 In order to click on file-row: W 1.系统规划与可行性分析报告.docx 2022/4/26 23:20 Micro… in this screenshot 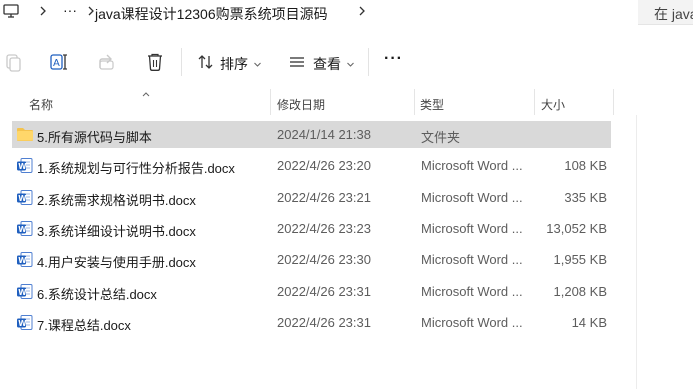, I will do `click(311, 165)`.